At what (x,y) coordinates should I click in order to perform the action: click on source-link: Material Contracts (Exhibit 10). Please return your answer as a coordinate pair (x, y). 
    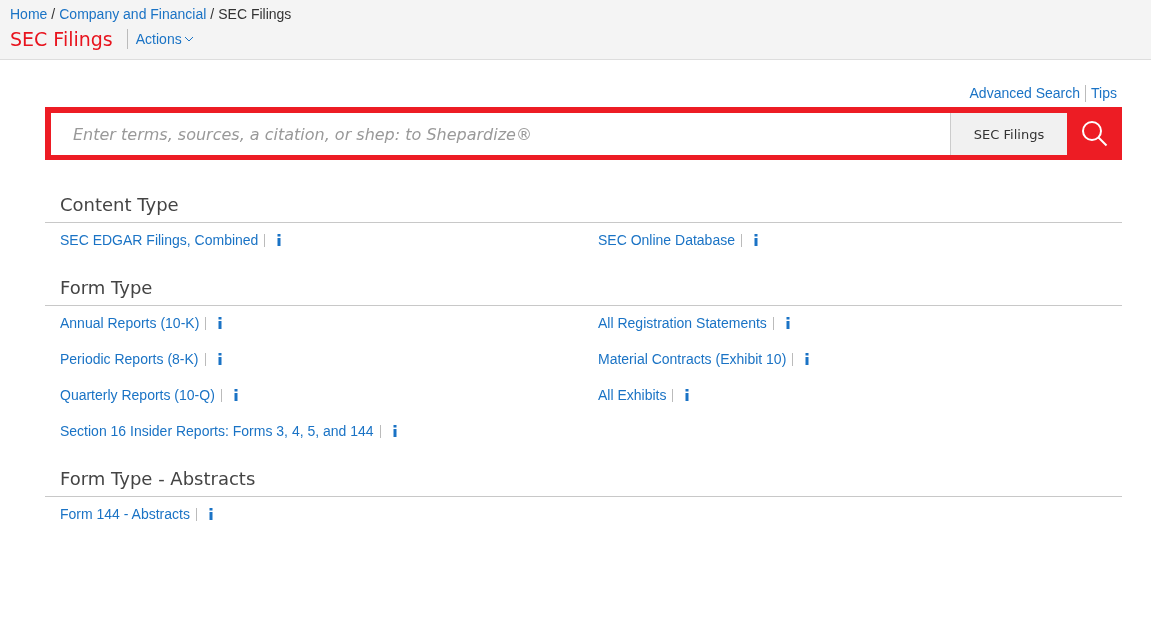
    Looking at the image, I should click on (692, 359).